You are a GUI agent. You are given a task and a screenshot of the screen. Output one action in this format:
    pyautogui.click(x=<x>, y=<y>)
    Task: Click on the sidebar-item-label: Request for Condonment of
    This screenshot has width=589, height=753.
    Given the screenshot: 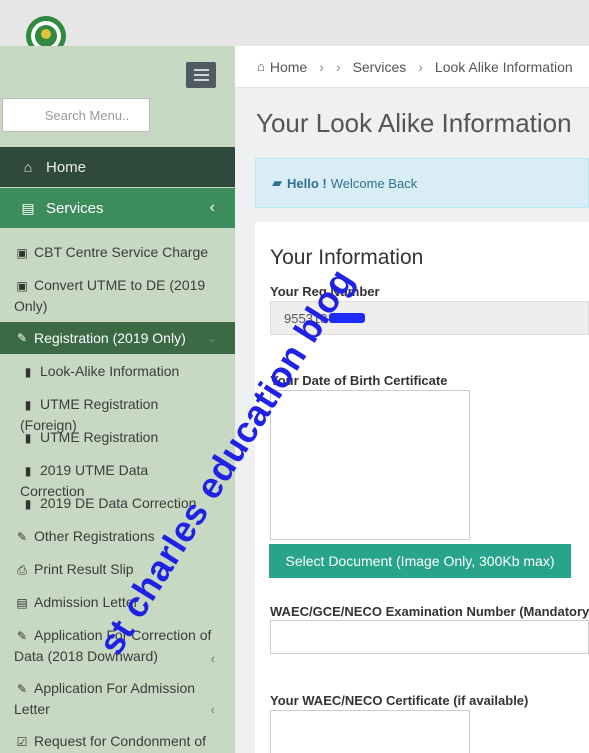 What is the action you would take?
    pyautogui.click(x=120, y=741)
    